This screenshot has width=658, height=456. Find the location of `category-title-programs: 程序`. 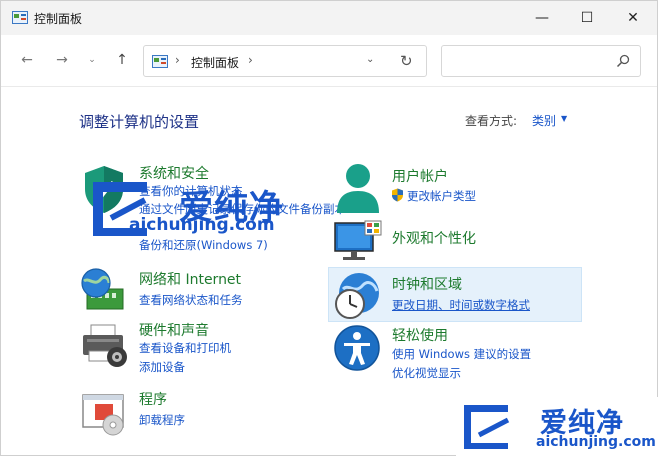

category-title-programs: 程序 is located at coordinates (153, 399).